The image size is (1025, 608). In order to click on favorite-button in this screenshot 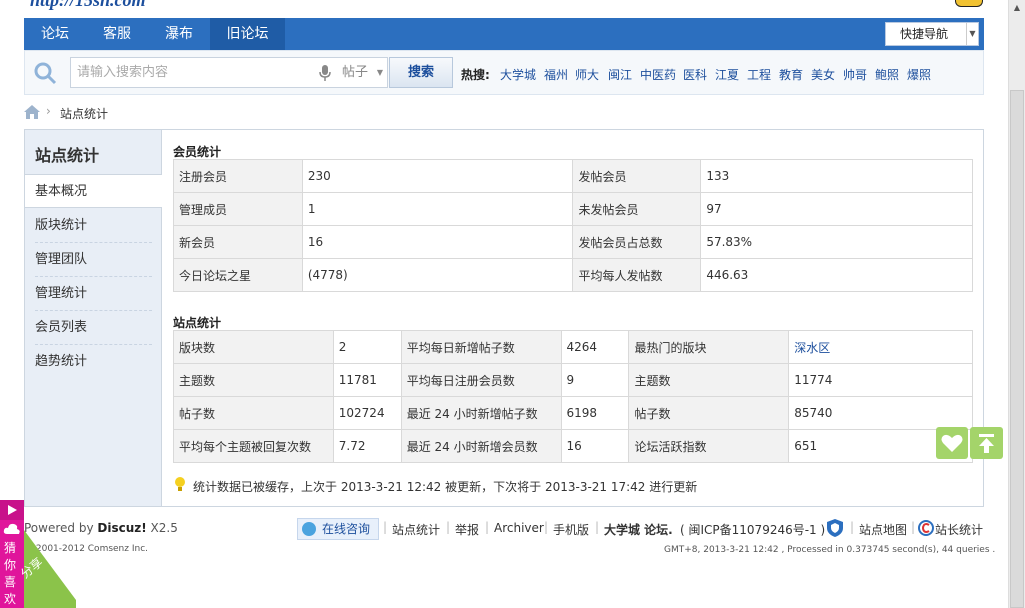, I will do `click(952, 443)`.